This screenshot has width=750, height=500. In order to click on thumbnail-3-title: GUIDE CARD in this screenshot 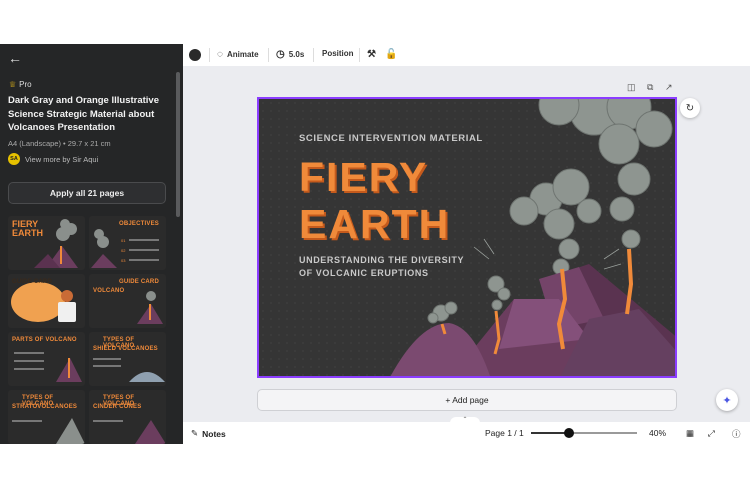, I will do `click(32, 282)`.